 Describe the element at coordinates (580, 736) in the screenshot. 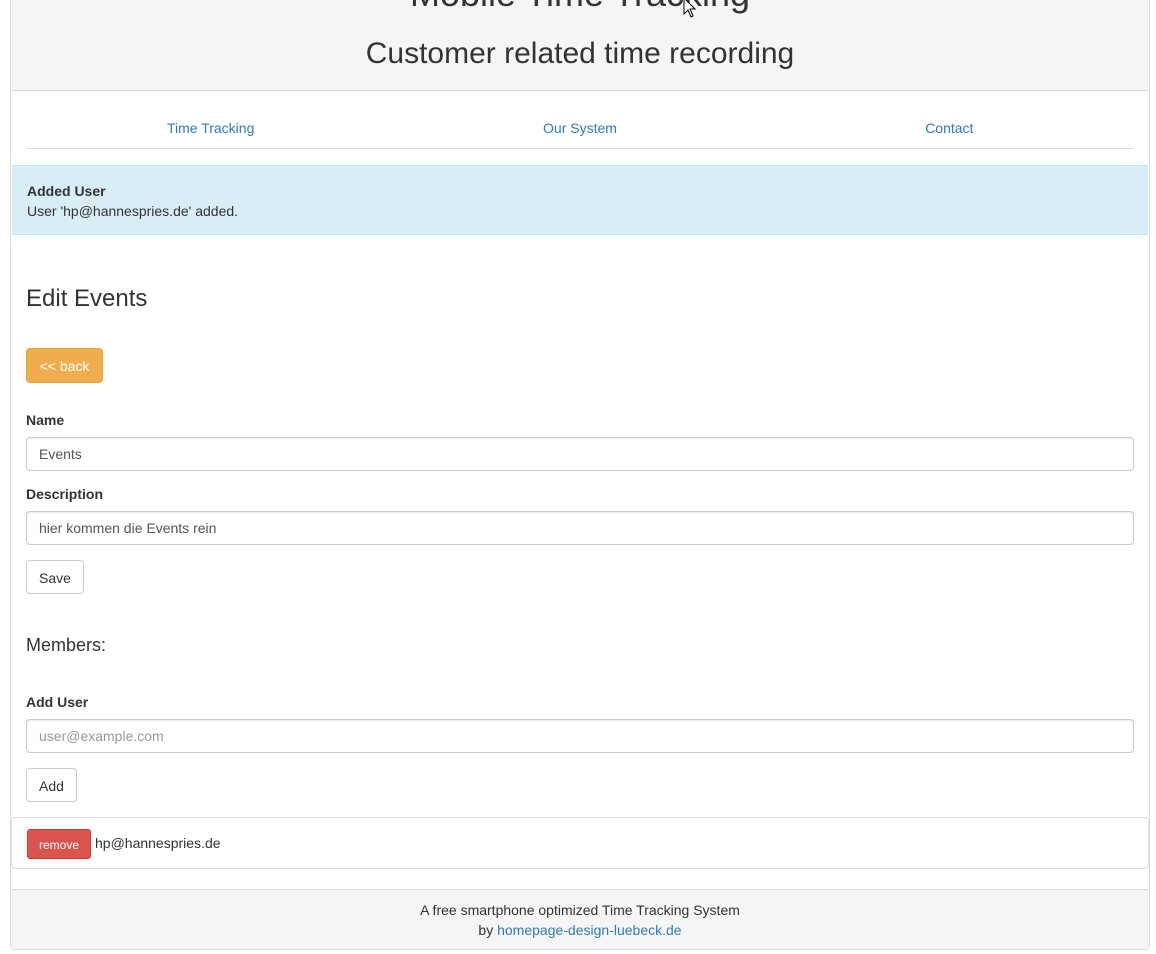

I see `add-user-input` at that location.